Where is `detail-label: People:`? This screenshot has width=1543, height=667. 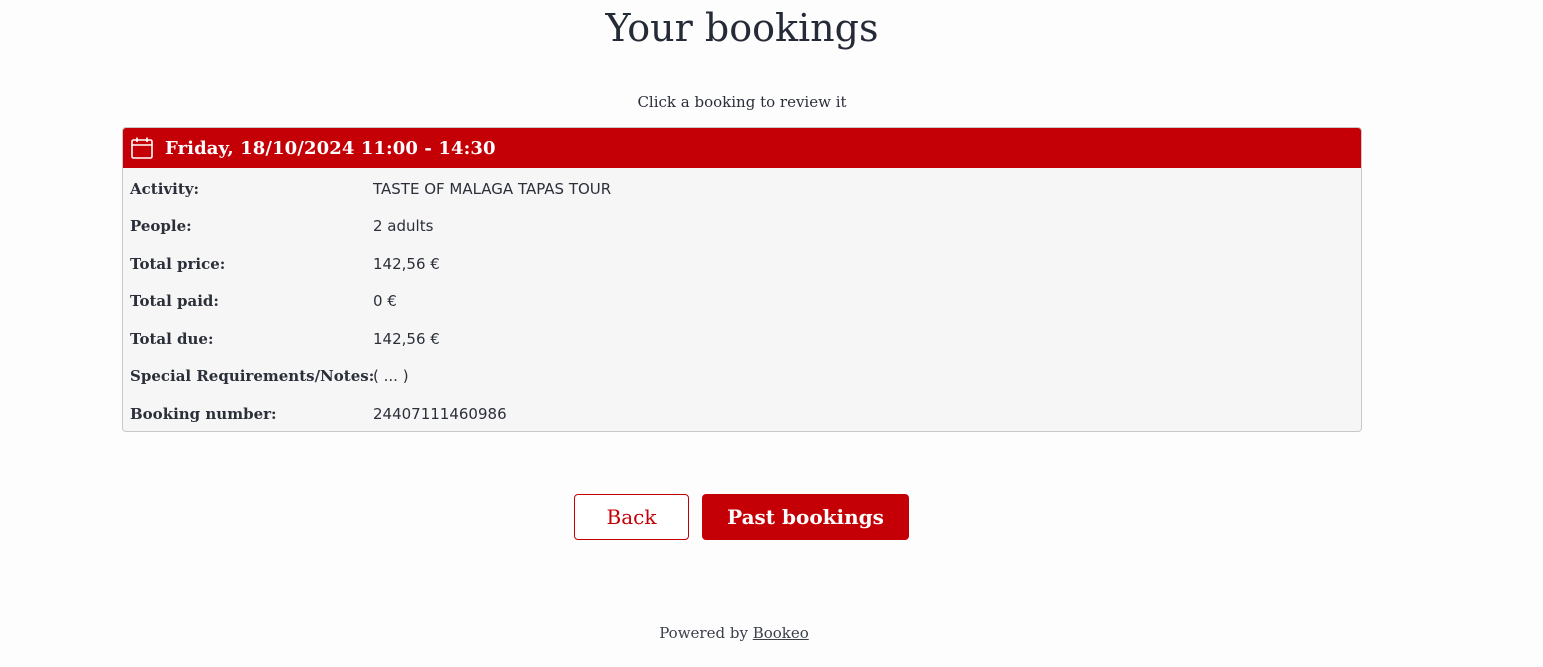
detail-label: People: is located at coordinates (161, 226).